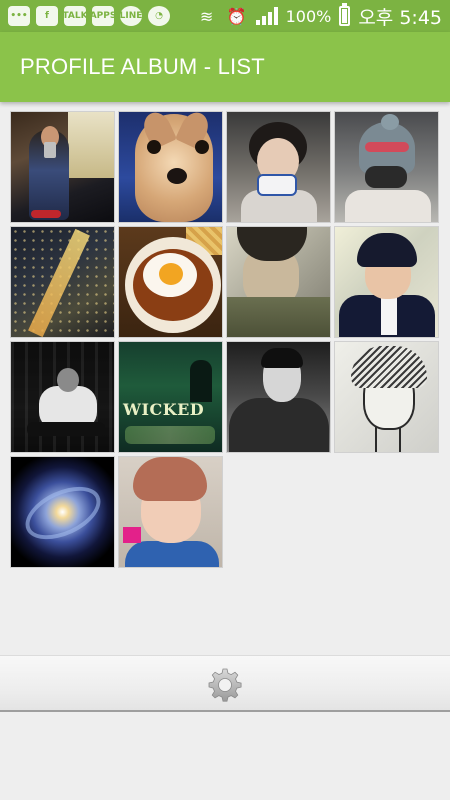  What do you see at coordinates (206, 16) in the screenshot?
I see `vibrate-mute-icon: ≋` at bounding box center [206, 16].